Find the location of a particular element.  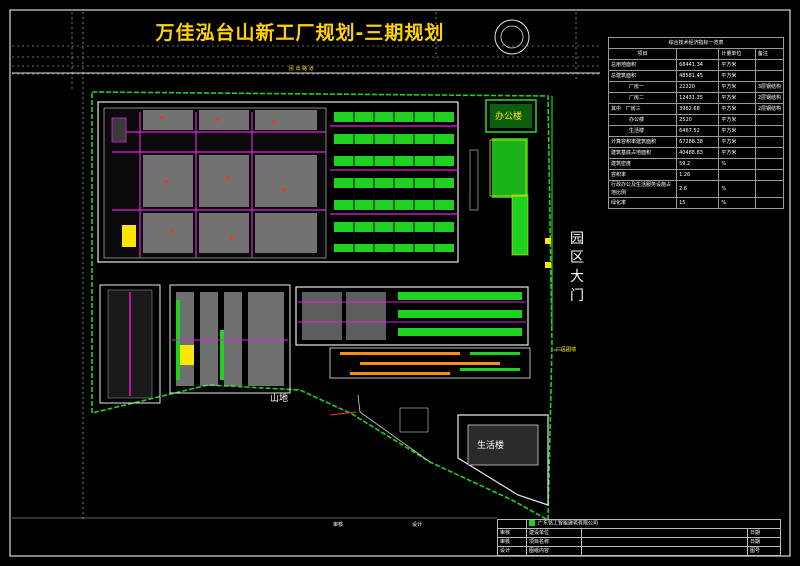

spec-header-unit: 计量单位 is located at coordinates (737, 54).